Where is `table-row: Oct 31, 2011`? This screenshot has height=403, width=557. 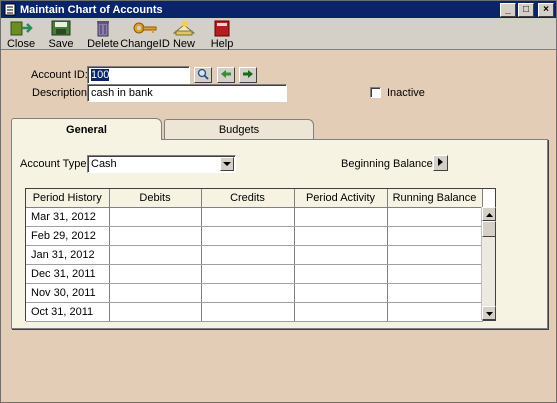
table-row: Oct 31, 2011 is located at coordinates (254, 312).